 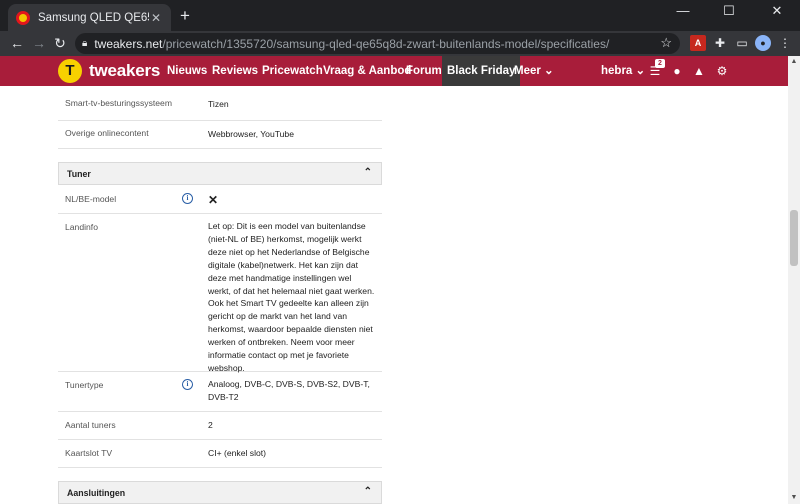 What do you see at coordinates (118, 103) in the screenshot?
I see `spec-label: Smart-tv-besturingssysteem` at bounding box center [118, 103].